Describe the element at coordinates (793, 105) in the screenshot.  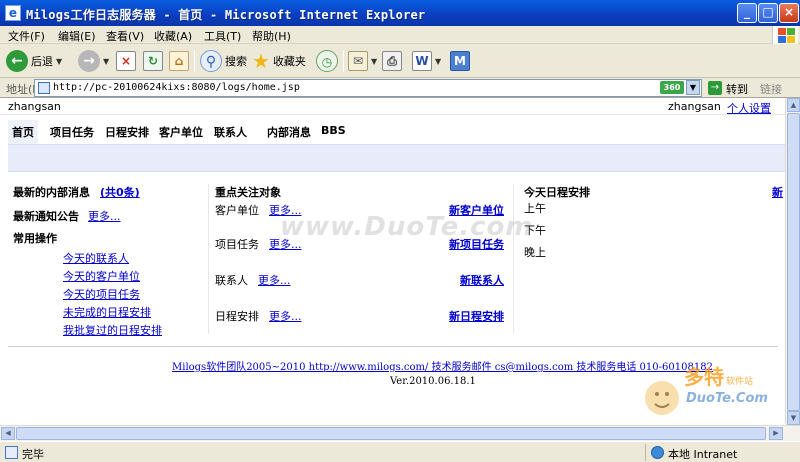
I see `scroll-up-icon: ▲` at that location.